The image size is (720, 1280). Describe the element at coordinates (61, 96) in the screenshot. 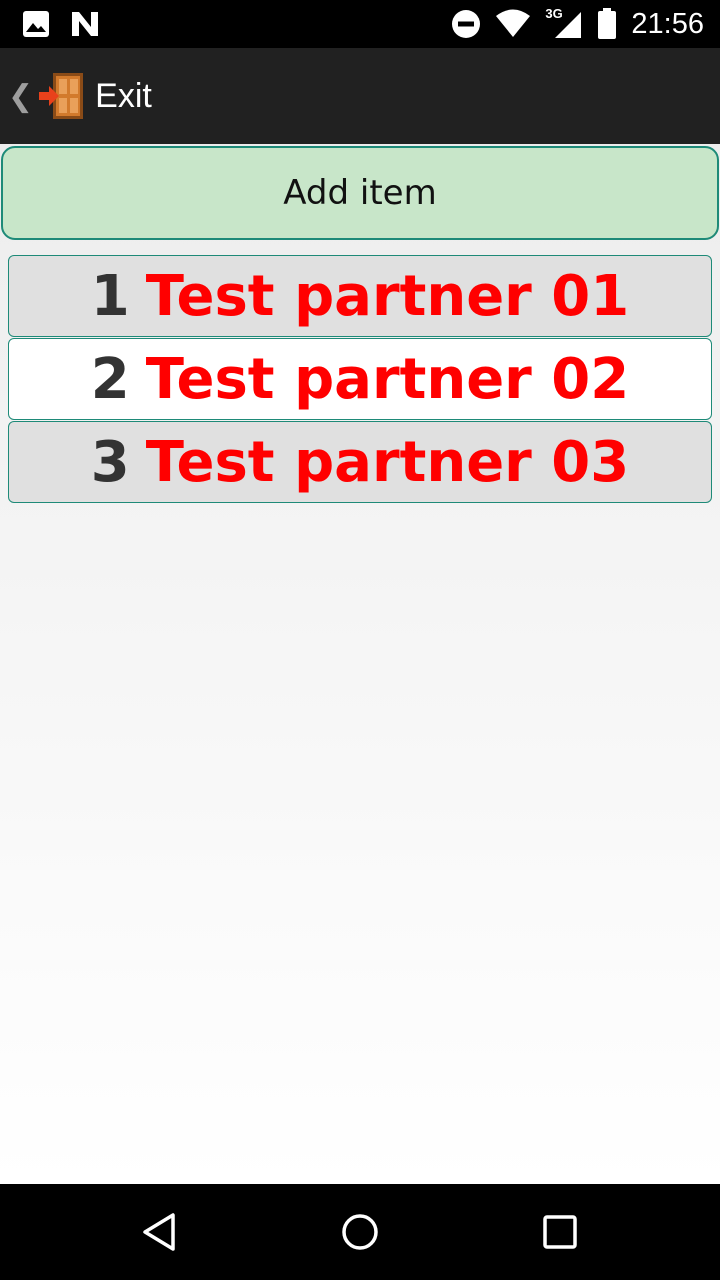

I see `exit-door-icon` at that location.